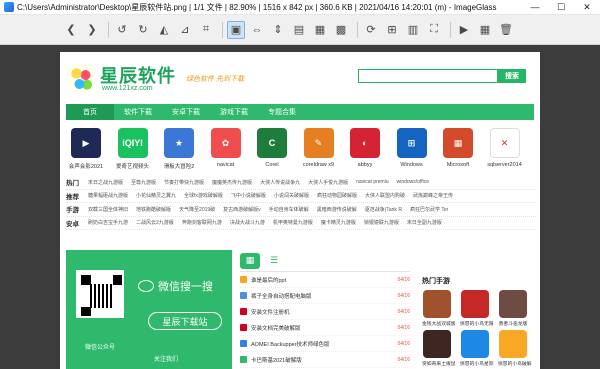  Describe the element at coordinates (477, 324) in the screenshot. I see `game-label: 愤怒的小鸟无限` at that location.